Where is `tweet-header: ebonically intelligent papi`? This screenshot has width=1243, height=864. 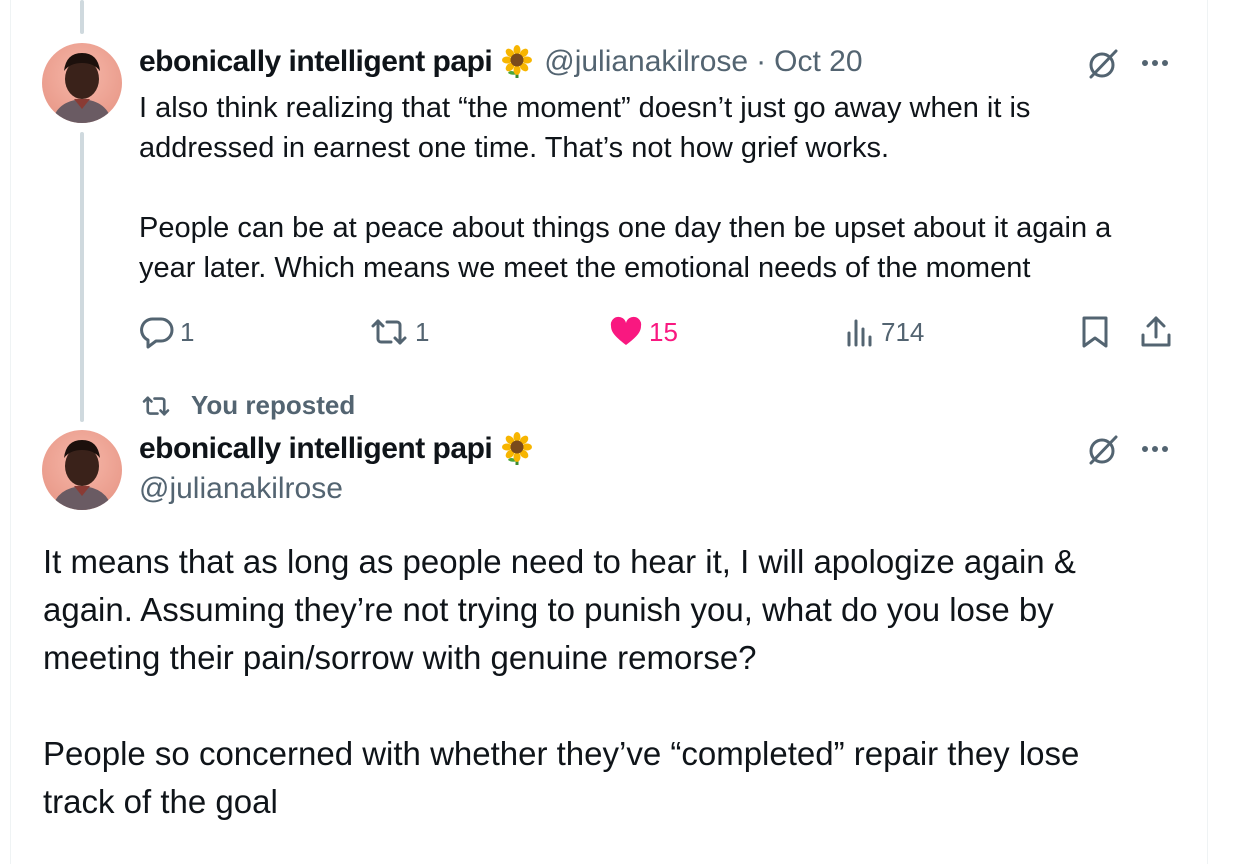
tweet-header: ebonically intelligent papi is located at coordinates (336, 449).